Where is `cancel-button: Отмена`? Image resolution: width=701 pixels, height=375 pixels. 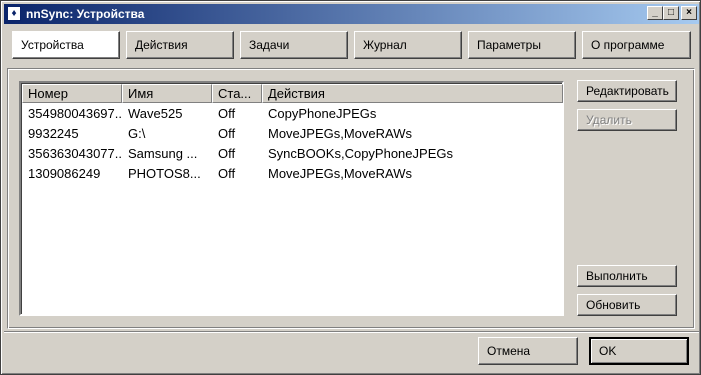 cancel-button: Отмена is located at coordinates (528, 351).